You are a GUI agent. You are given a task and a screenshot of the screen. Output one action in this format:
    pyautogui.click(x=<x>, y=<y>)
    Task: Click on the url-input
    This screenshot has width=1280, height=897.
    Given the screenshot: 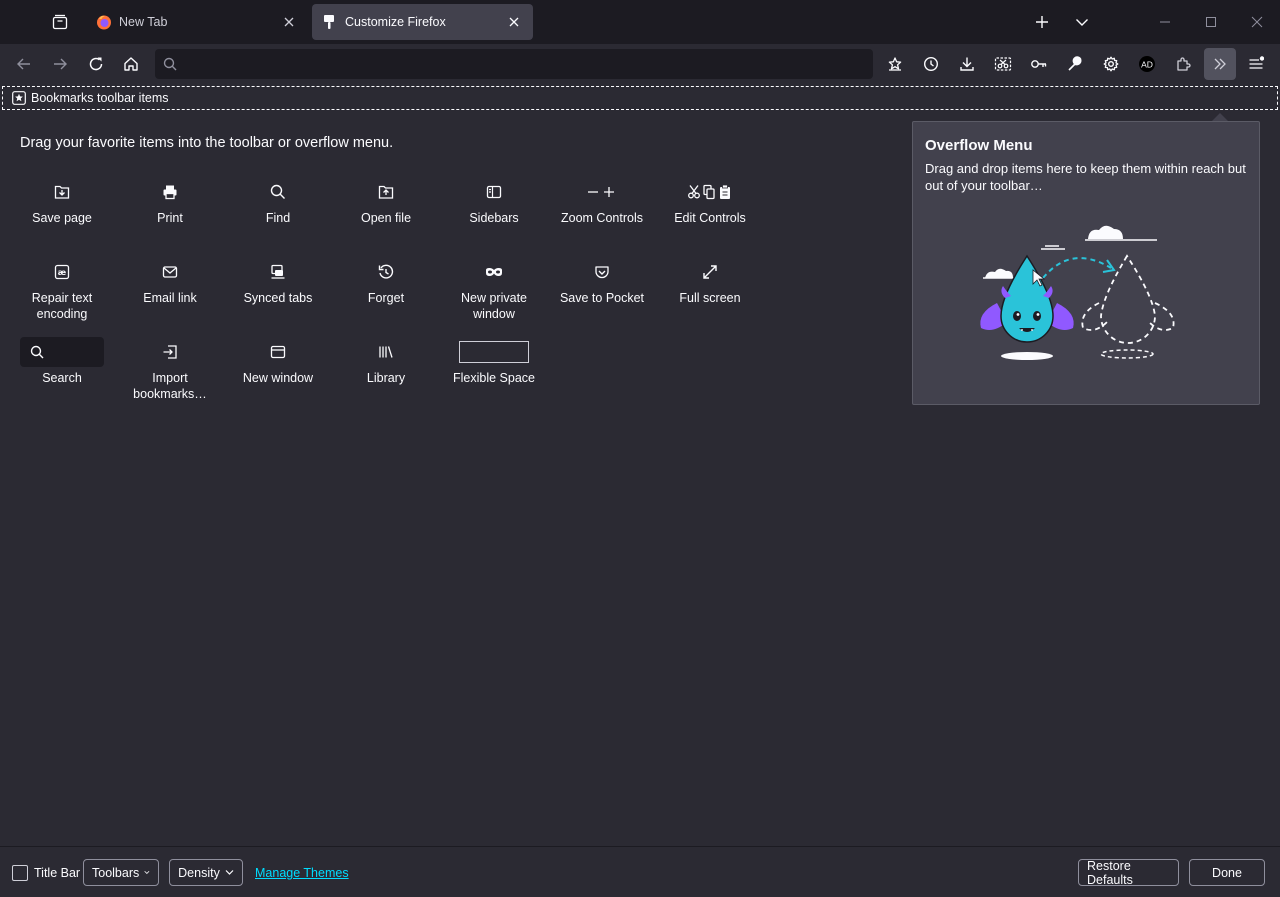 What is the action you would take?
    pyautogui.click(x=529, y=64)
    